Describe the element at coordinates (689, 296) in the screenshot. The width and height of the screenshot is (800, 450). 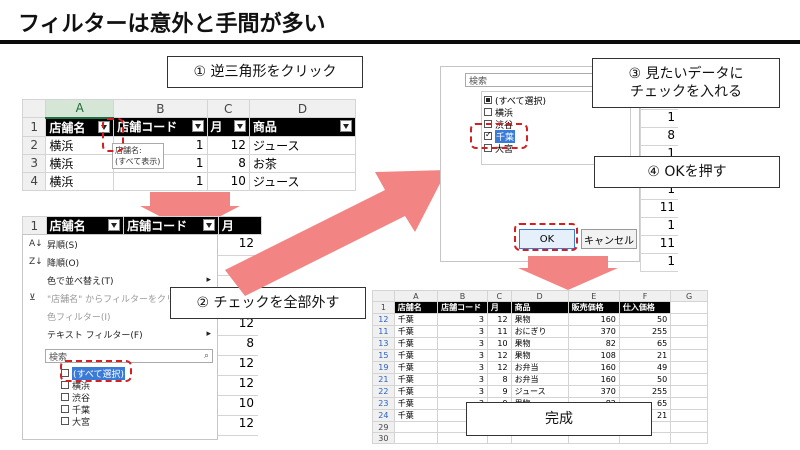
I see `col-header-g: G` at that location.